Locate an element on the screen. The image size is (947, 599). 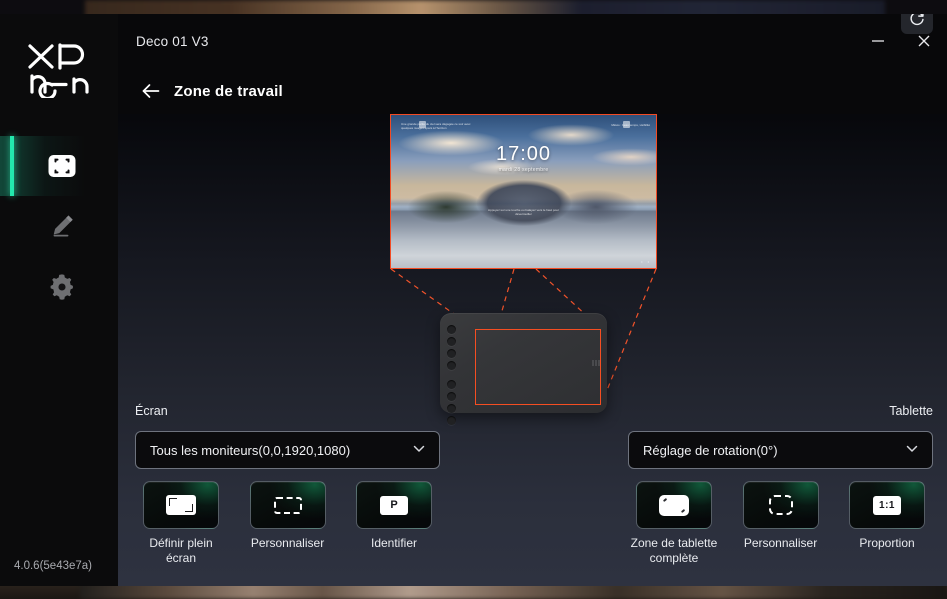
rotation-select-value: Réglage de rotation(0°) is located at coordinates (710, 450).